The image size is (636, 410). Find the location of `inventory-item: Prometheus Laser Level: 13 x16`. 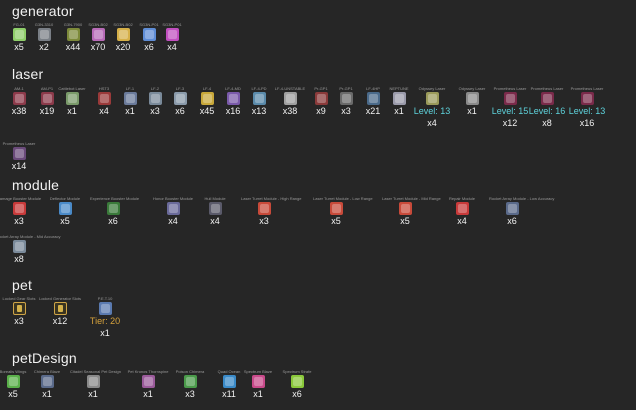

inventory-item: Prometheus Laser Level: 13 x16 is located at coordinates (587, 107).